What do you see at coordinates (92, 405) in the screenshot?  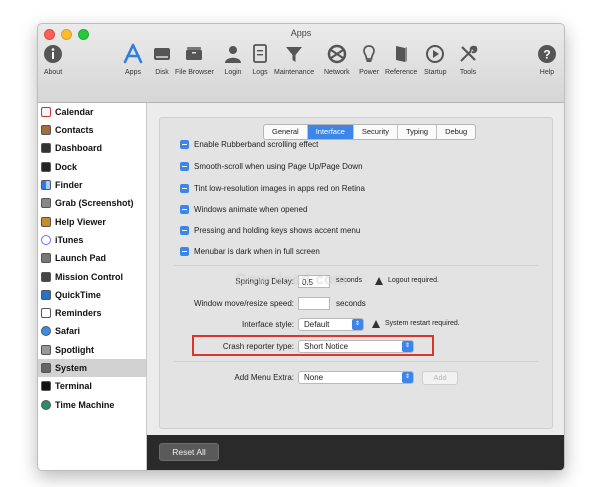 I see `sidebar-item-time-machine: Time Machine` at bounding box center [92, 405].